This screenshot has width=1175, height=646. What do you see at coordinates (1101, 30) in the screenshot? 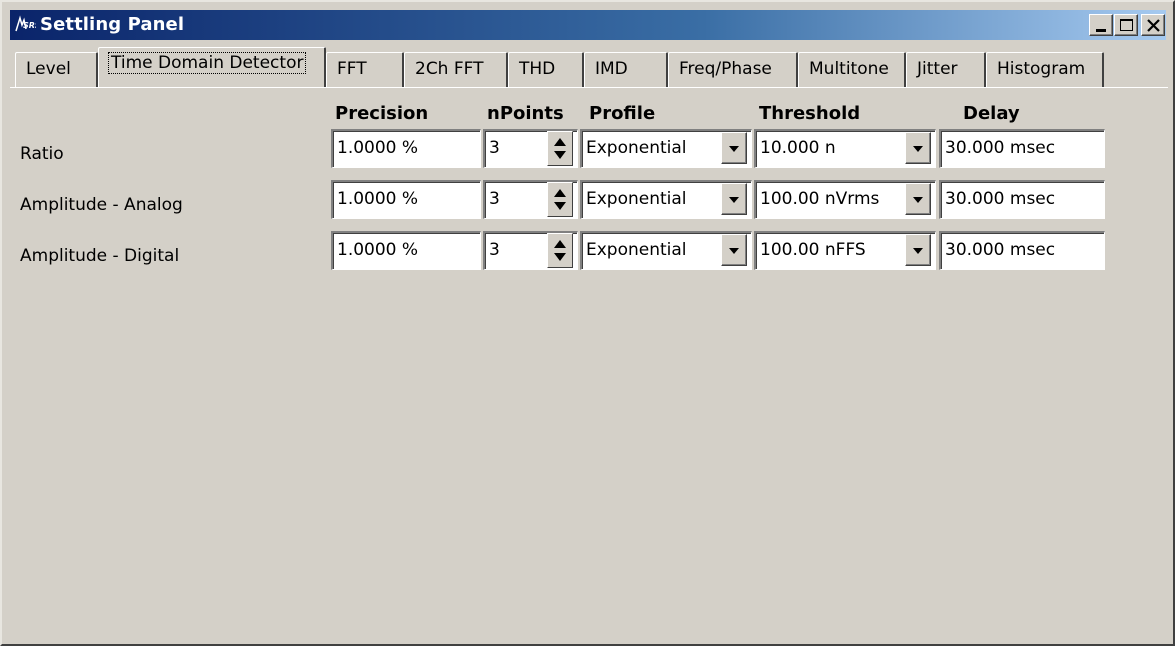
I see `minimize-icon` at bounding box center [1101, 30].